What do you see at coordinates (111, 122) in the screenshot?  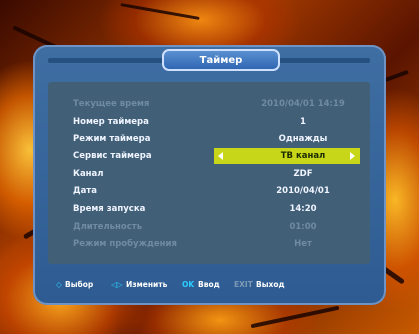 I see `row-label: Номер таймера` at bounding box center [111, 122].